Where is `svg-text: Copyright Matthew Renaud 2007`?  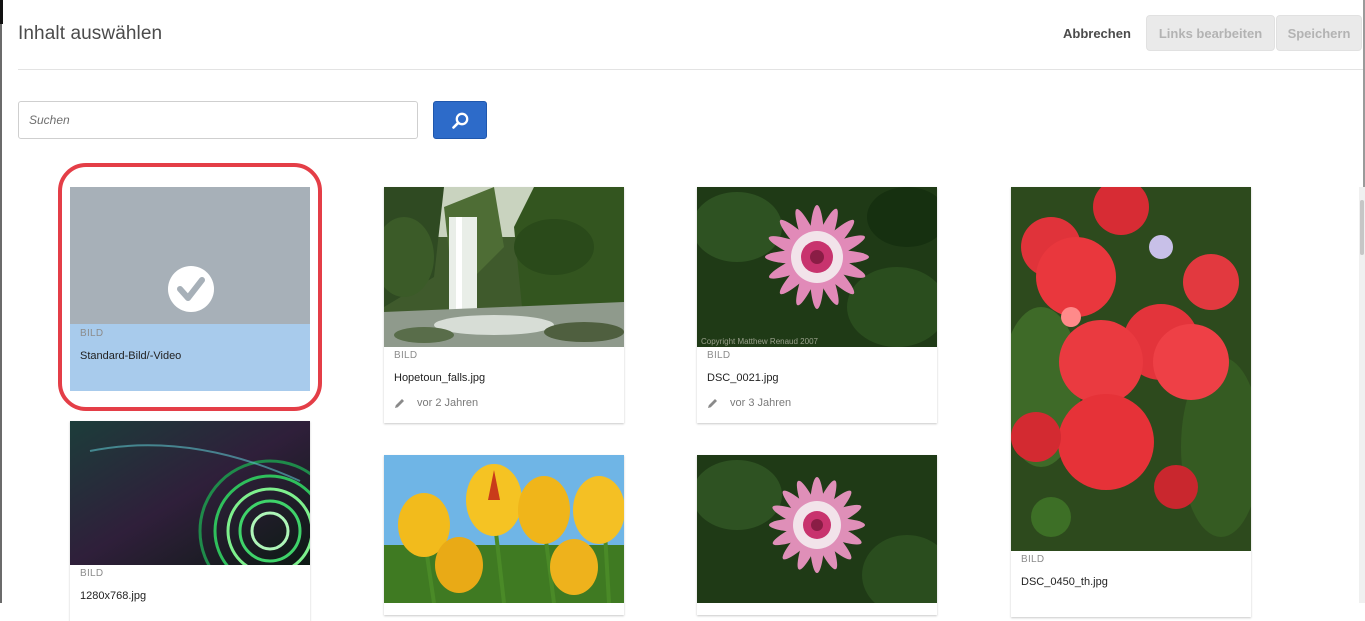
svg-text: Copyright Matthew Renaud 2007 is located at coordinates (760, 341).